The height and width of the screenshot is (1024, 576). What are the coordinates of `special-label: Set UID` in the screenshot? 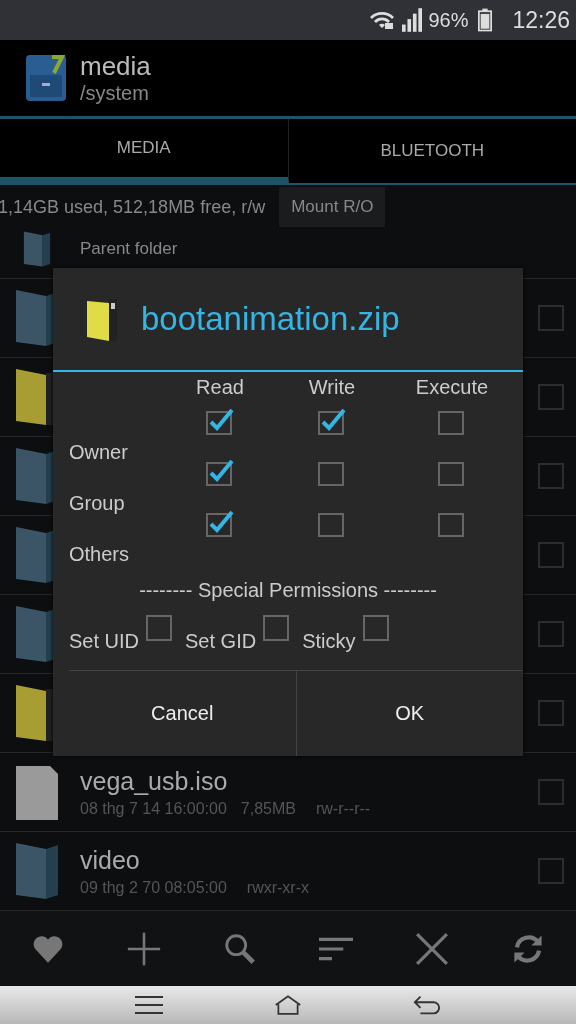 It's located at (104, 641).